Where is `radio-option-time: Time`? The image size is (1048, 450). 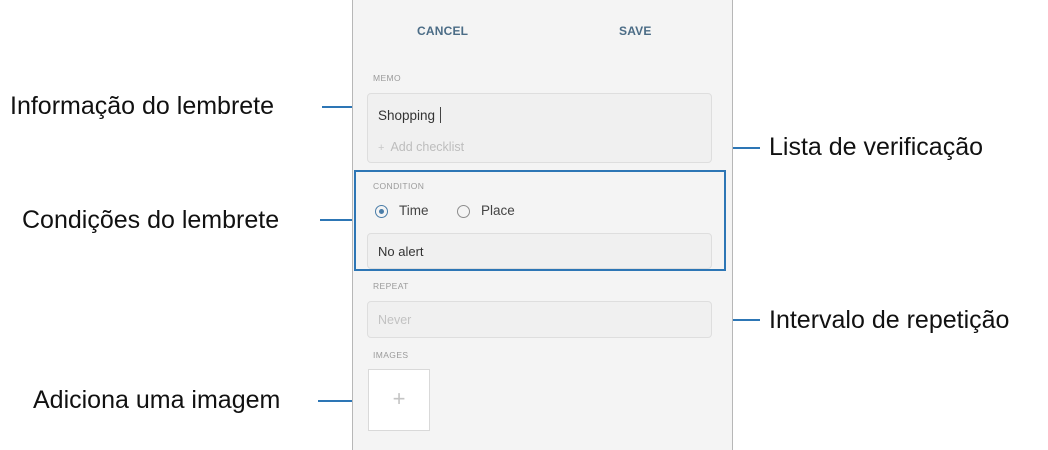 radio-option-time: Time is located at coordinates (415, 212).